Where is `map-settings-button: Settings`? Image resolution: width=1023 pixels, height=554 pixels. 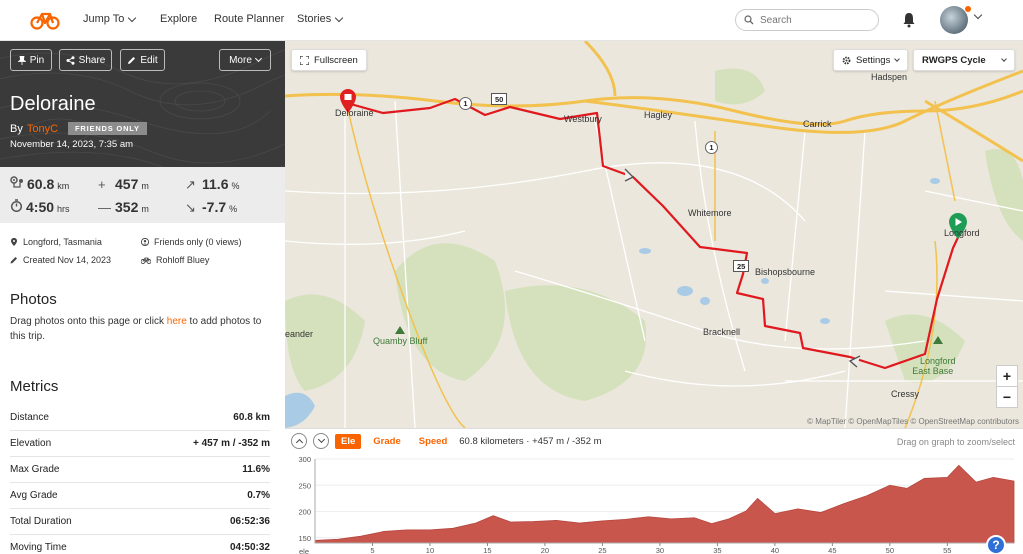
map-settings-button: Settings is located at coordinates (871, 60).